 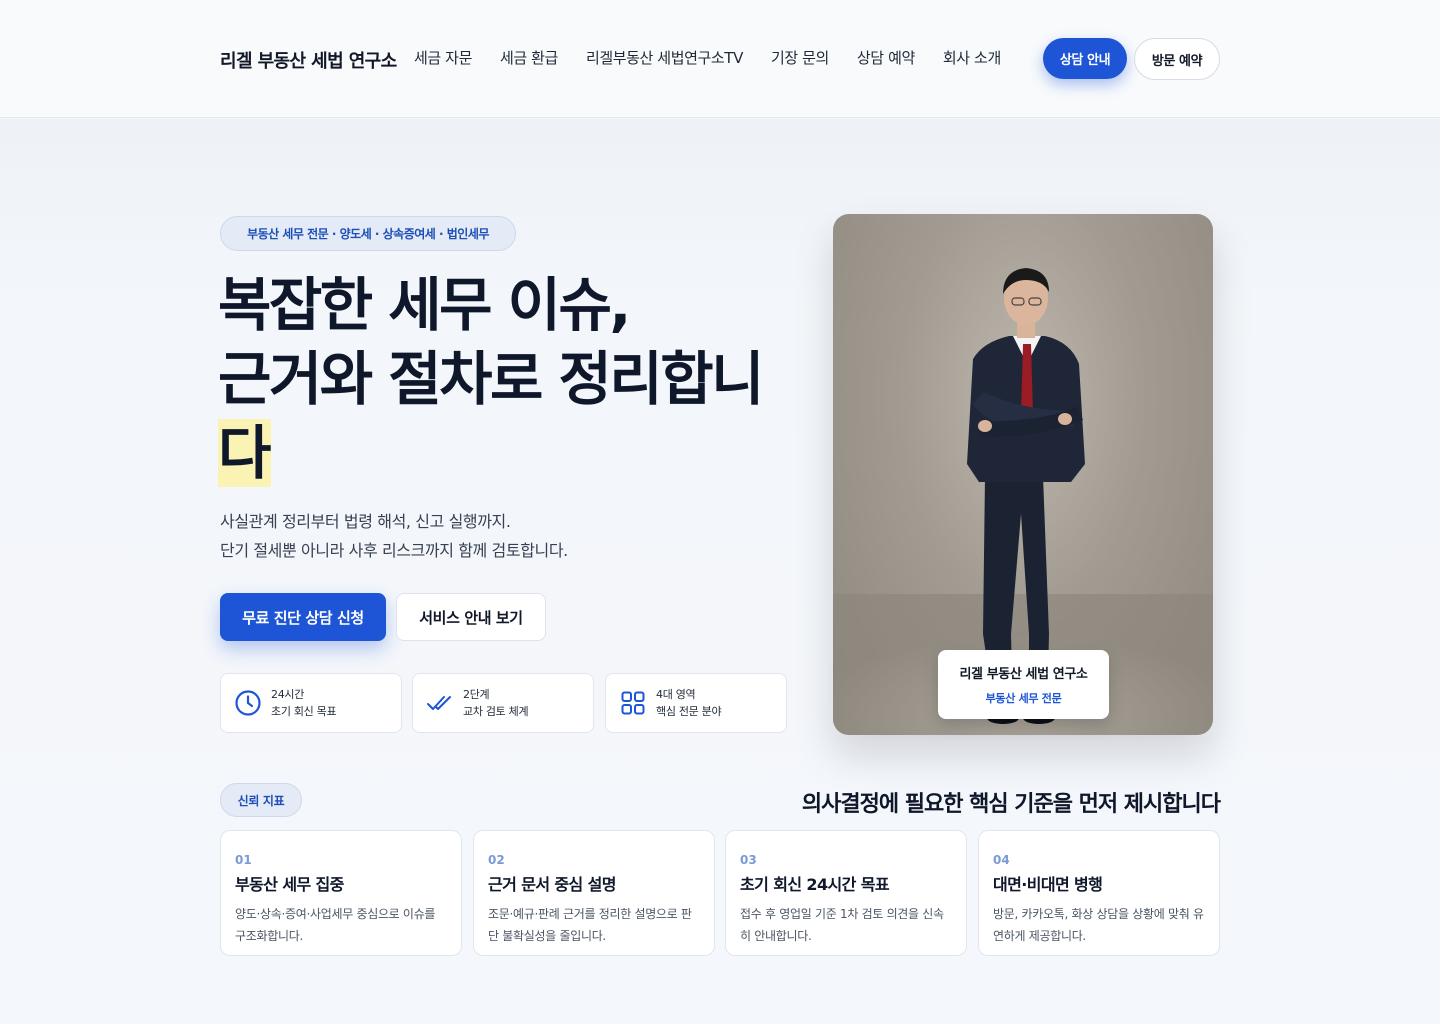 What do you see at coordinates (1023, 698) in the screenshot?
I see `photo-caption-subtitle: 부동산 세무 전문` at bounding box center [1023, 698].